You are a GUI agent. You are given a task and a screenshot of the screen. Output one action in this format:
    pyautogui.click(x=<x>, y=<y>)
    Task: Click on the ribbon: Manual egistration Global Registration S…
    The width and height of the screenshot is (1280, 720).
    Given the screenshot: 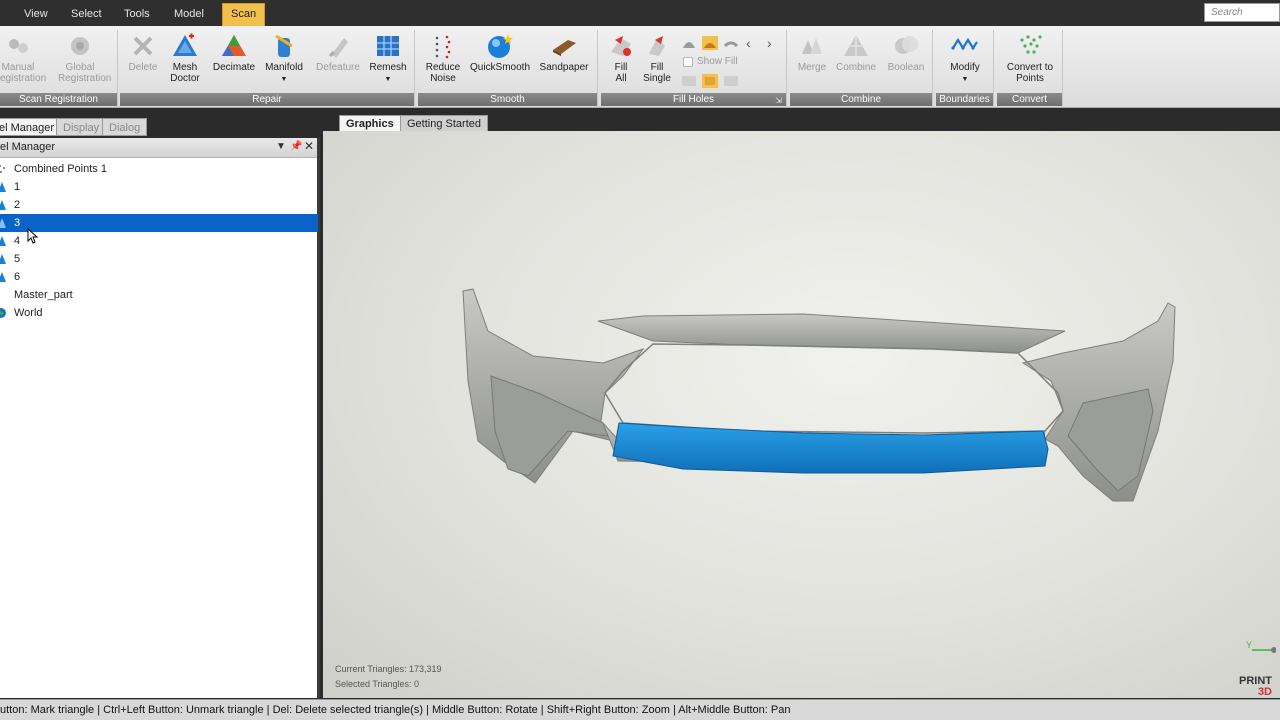 What is the action you would take?
    pyautogui.click(x=640, y=67)
    